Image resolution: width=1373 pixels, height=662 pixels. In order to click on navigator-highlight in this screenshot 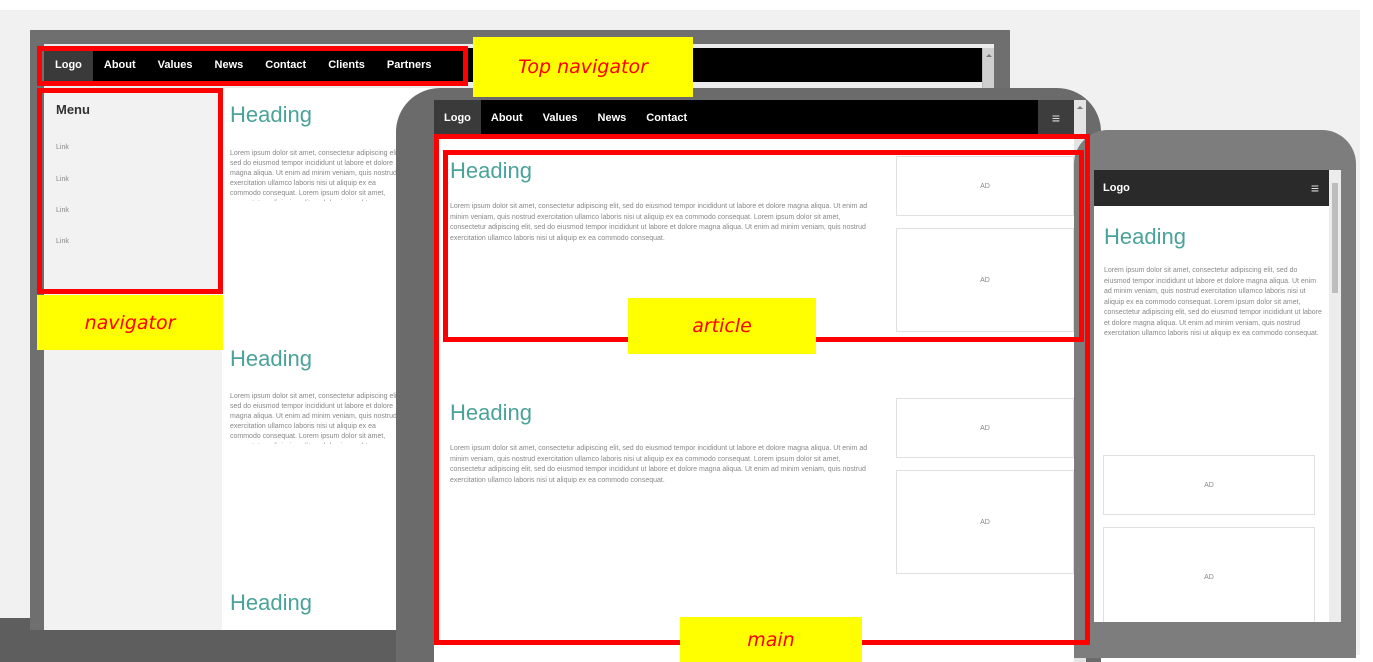, I will do `click(130, 191)`.